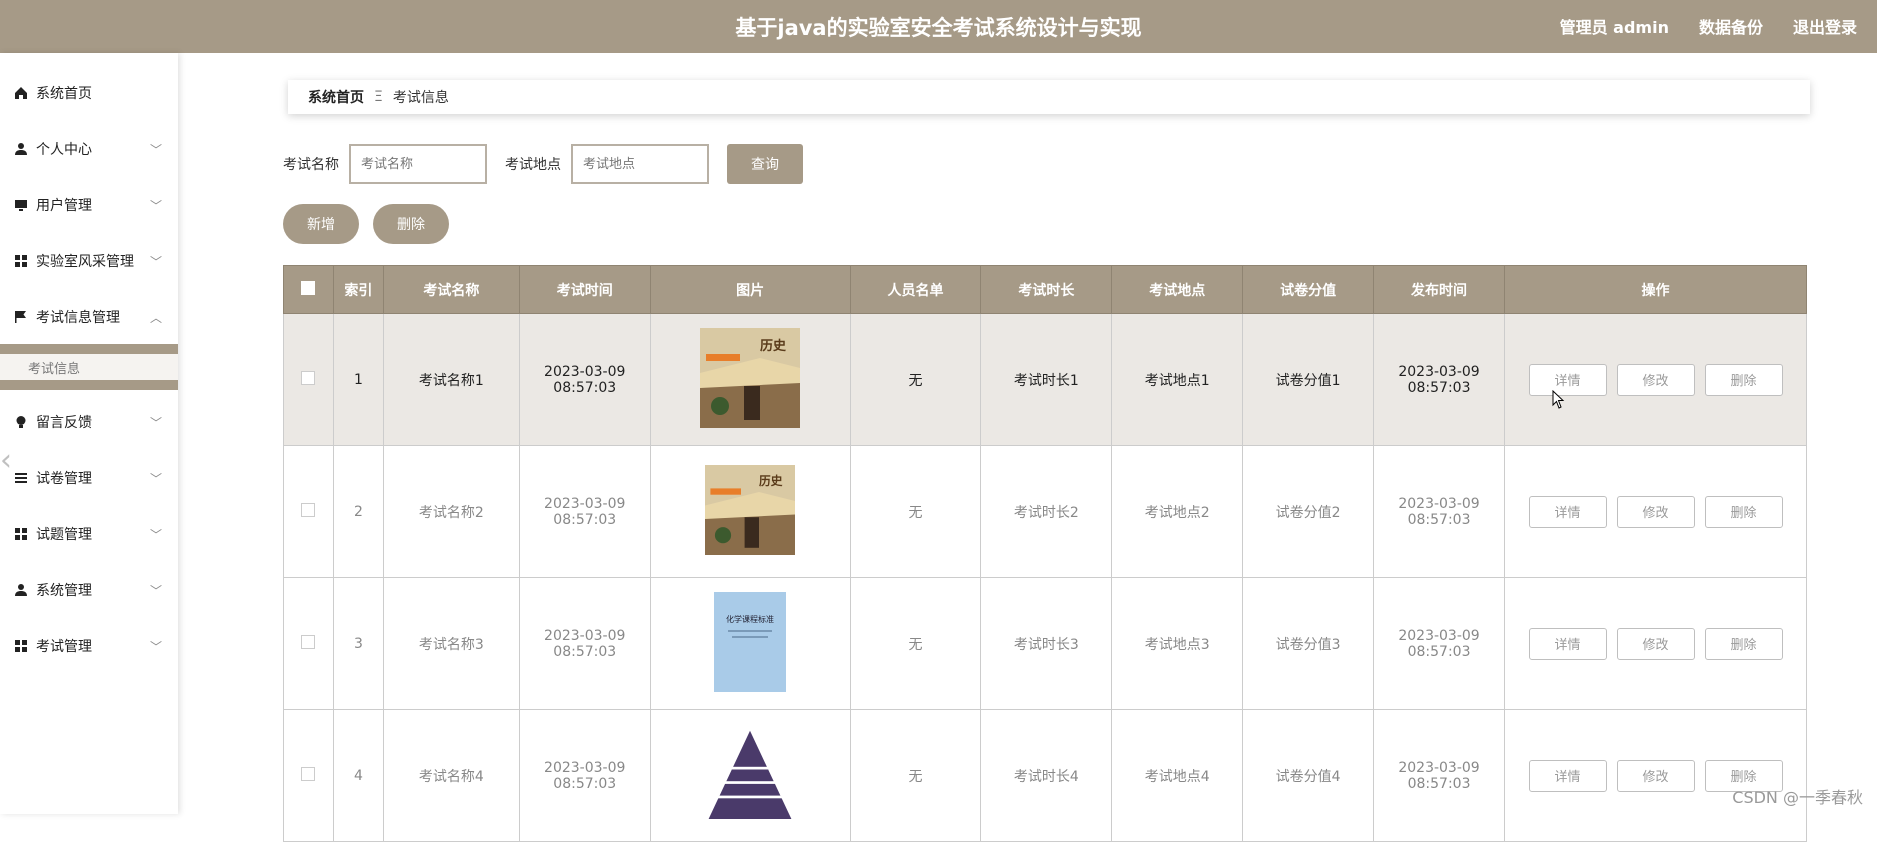 This screenshot has width=1877, height=842. I want to click on sidebar-item-personal: 个人中心 ﹀, so click(89, 149).